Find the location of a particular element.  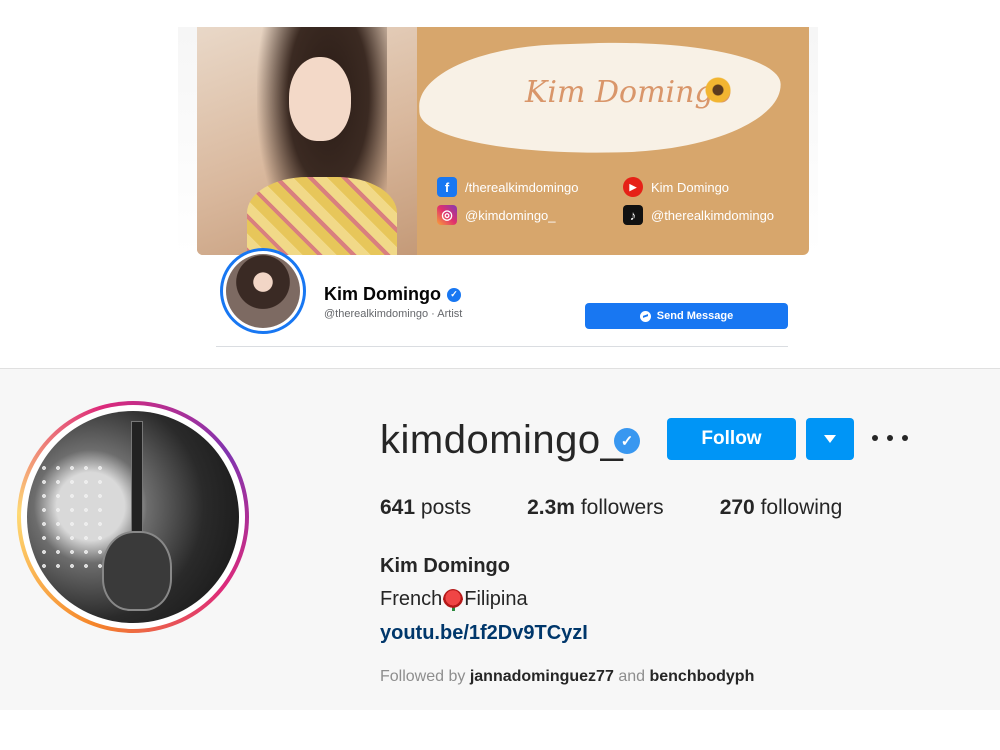

guitar-icon is located at coordinates (137, 571).